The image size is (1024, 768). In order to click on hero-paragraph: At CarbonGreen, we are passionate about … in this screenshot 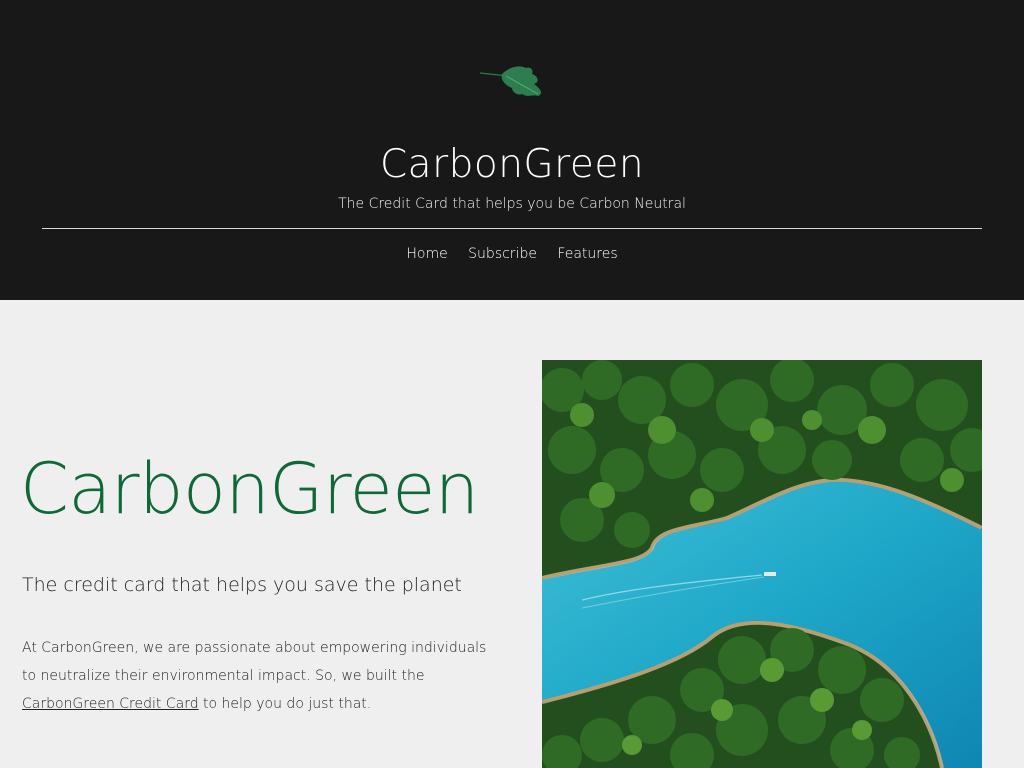, I will do `click(257, 676)`.